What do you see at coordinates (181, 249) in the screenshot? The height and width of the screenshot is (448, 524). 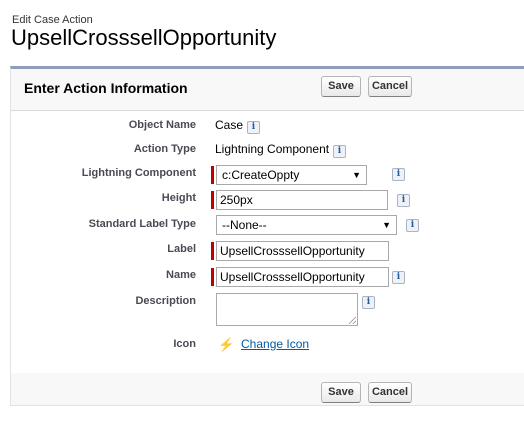 I see `label-field-label: Label` at bounding box center [181, 249].